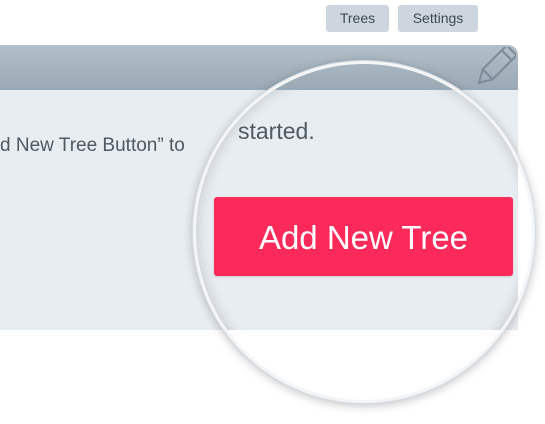 Image resolution: width=545 pixels, height=424 pixels. I want to click on magnified-page-bottom, so click(364, 365).